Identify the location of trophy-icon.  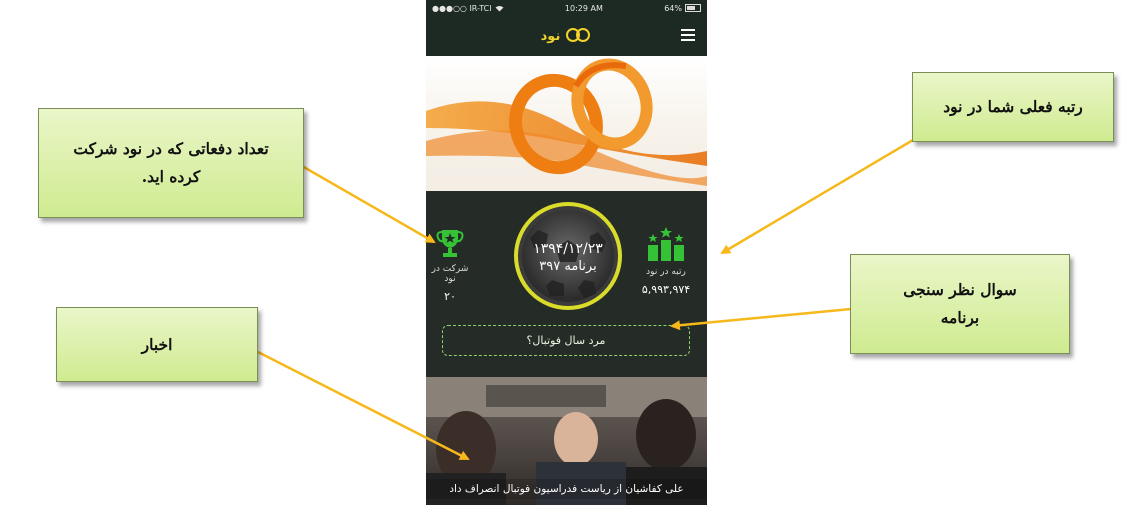
(450, 243).